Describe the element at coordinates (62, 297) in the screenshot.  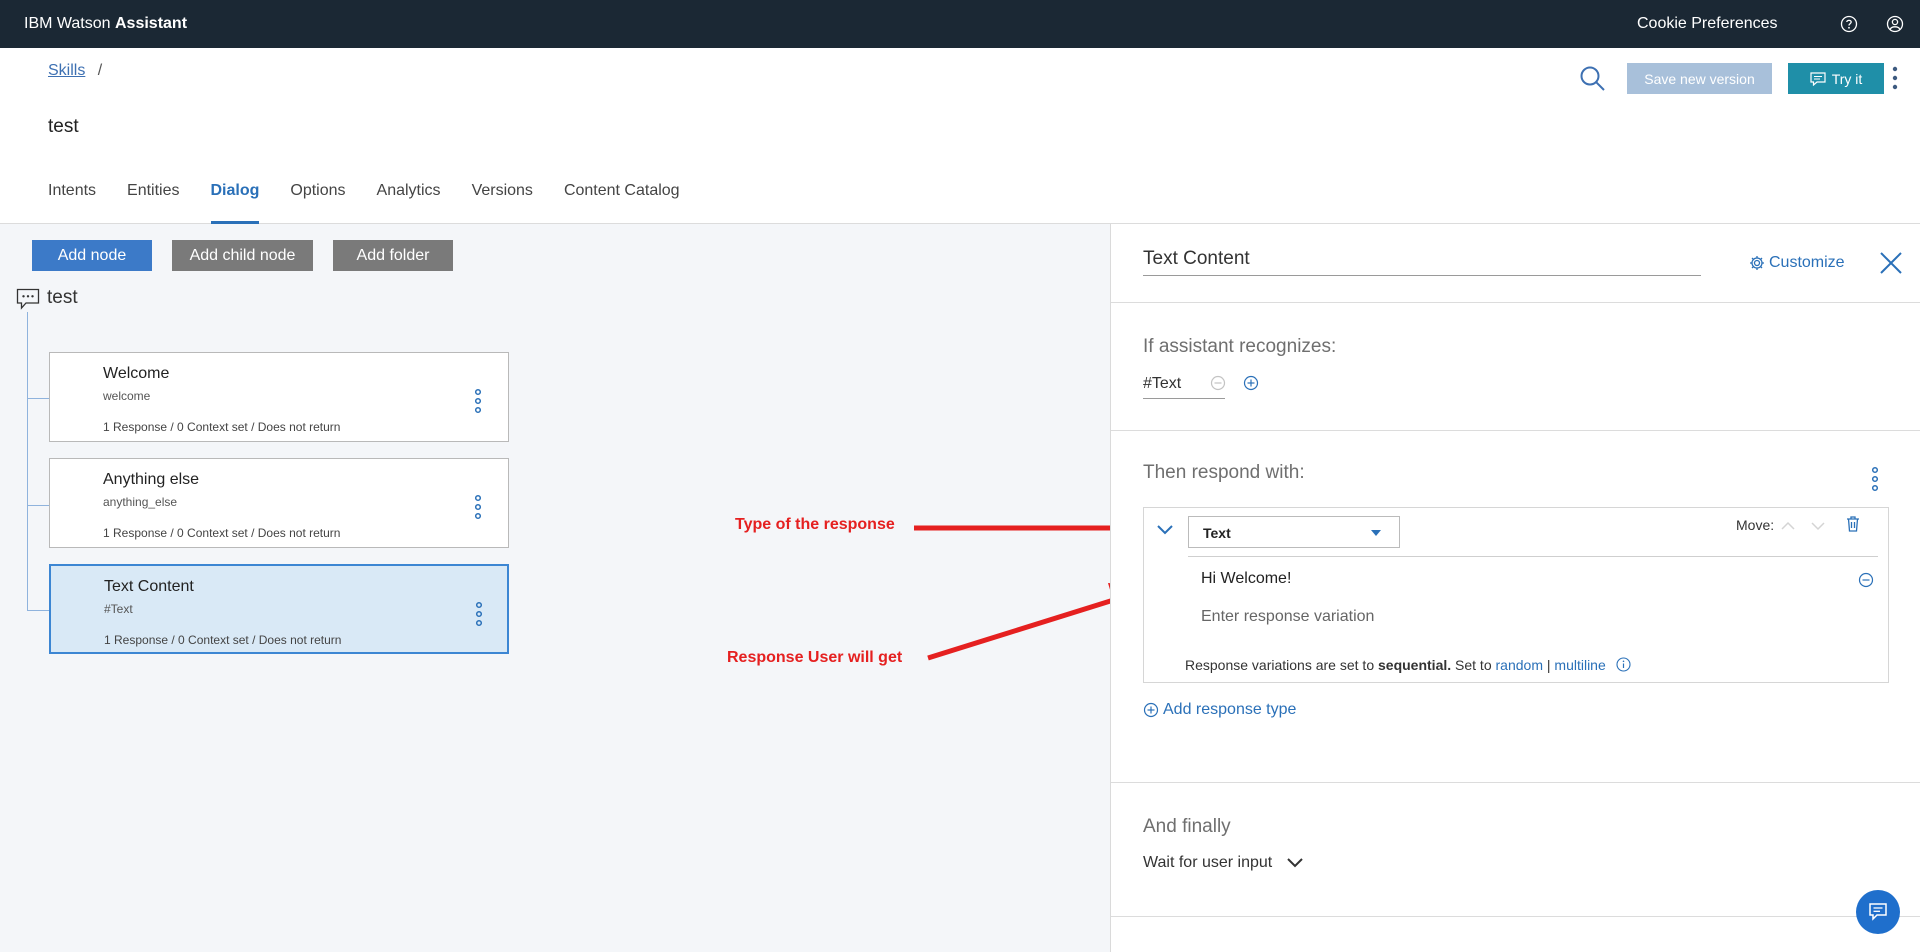
I see `dialog-root-label: test` at that location.